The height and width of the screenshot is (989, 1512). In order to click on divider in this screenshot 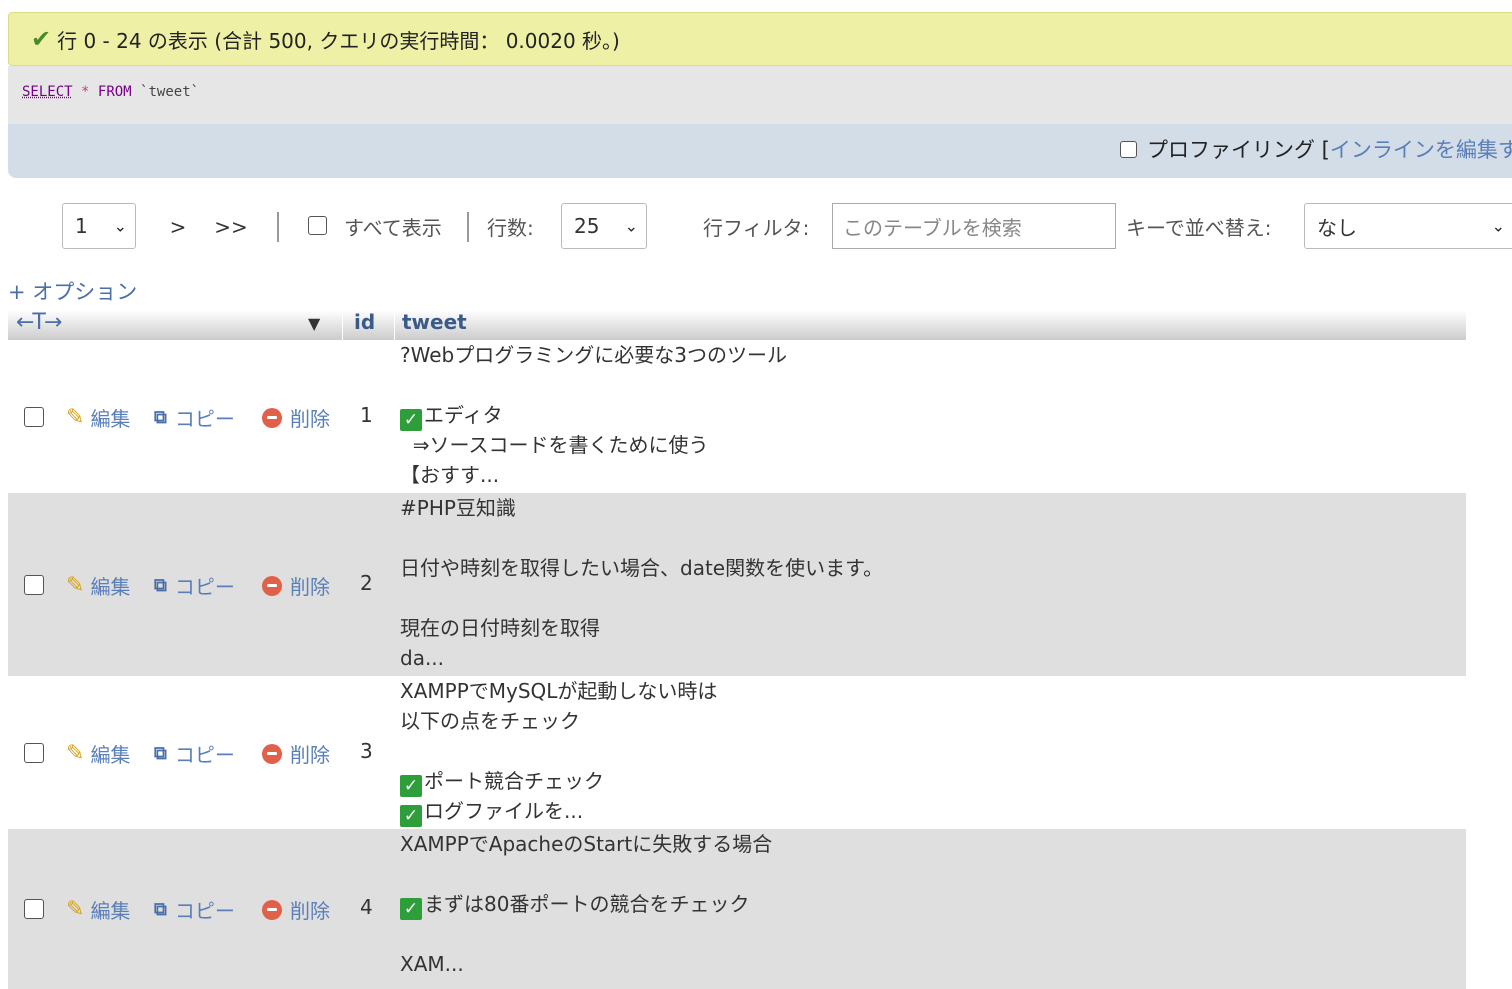, I will do `click(278, 227)`.